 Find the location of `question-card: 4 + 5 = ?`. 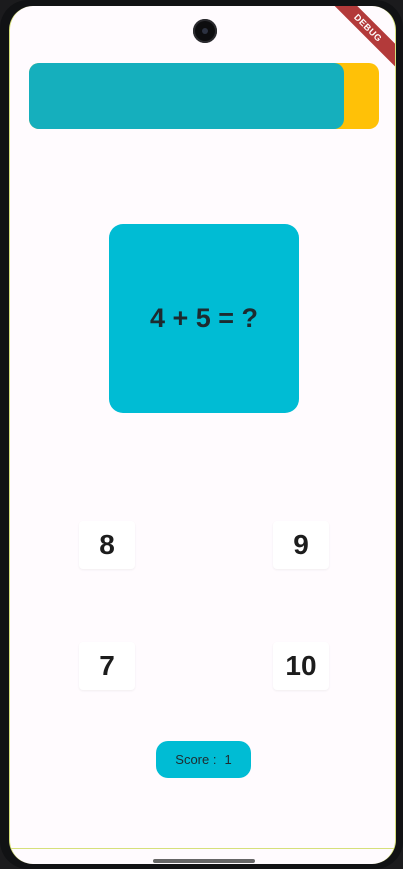

question-card: 4 + 5 = ? is located at coordinates (204, 318).